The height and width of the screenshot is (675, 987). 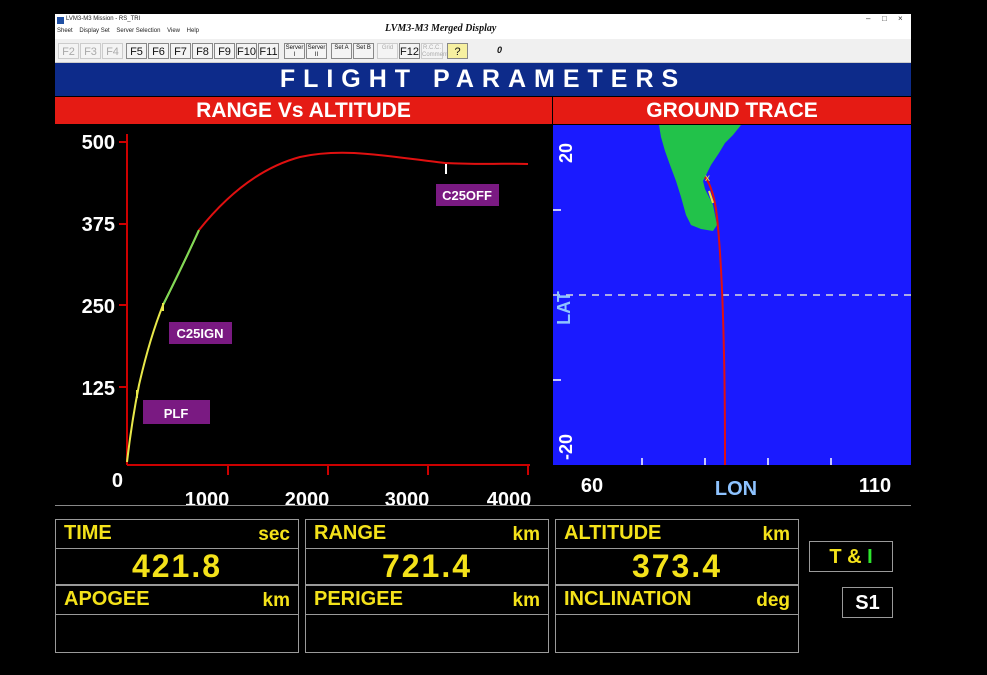 What do you see at coordinates (441, 28) in the screenshot?
I see `display-title: LVM3-M3 Merged Display` at bounding box center [441, 28].